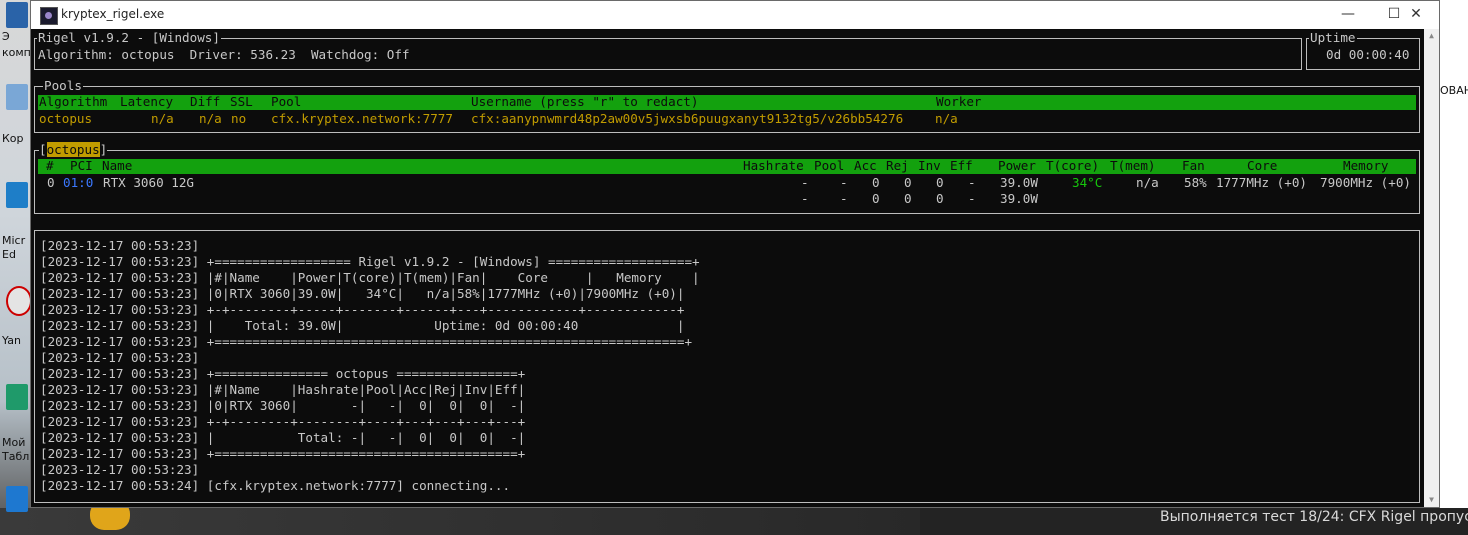  What do you see at coordinates (1431, 268) in the screenshot?
I see `vertical-scrollbar: ▲ ▼` at bounding box center [1431, 268].